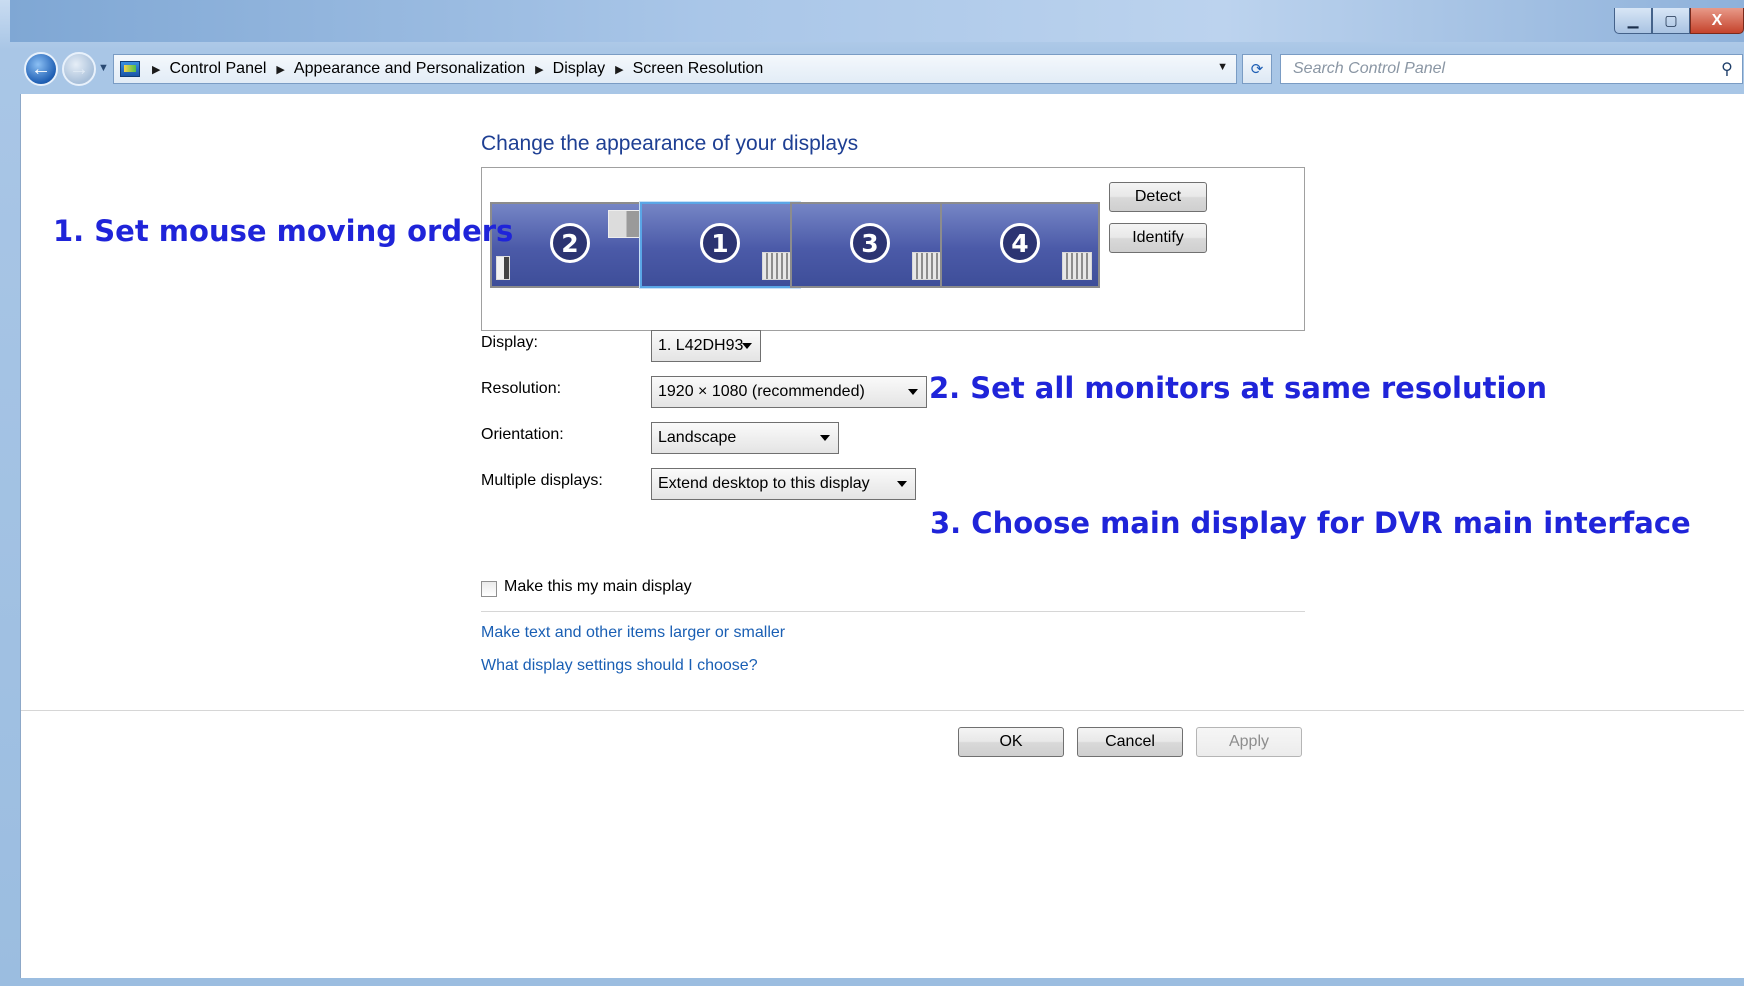 The height and width of the screenshot is (986, 1744). Describe the element at coordinates (1222, 67) in the screenshot. I see `address-dropdown-icon: ▼` at that location.